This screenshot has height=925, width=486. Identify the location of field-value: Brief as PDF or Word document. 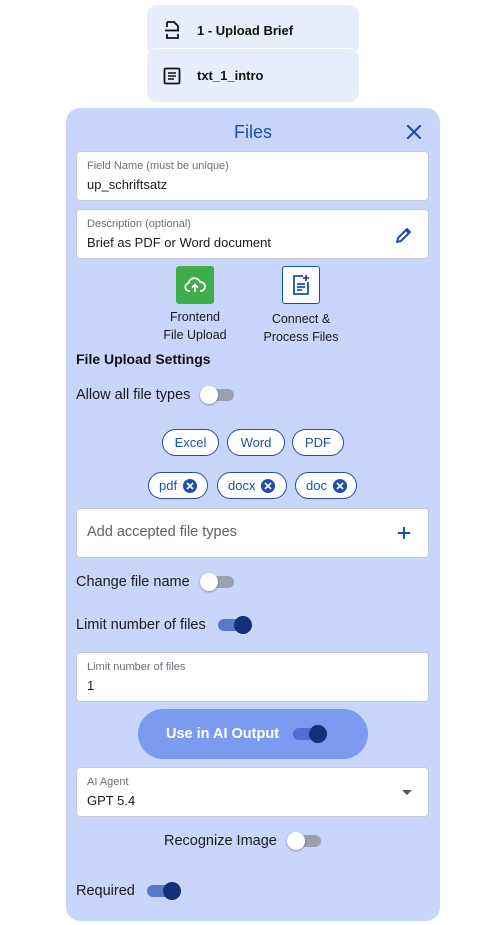
(179, 242).